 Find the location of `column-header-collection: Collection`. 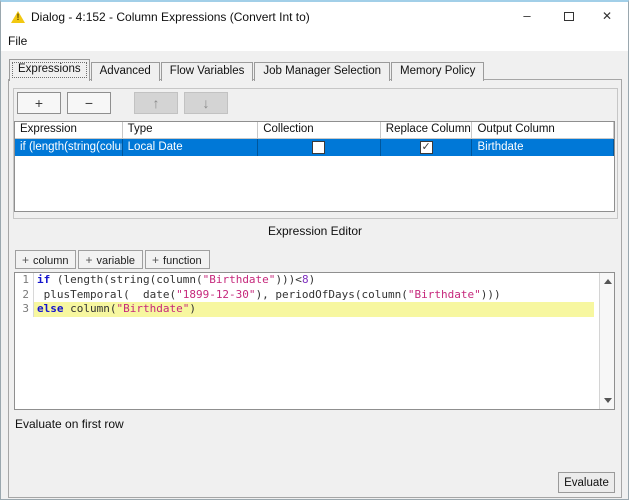

column-header-collection: Collection is located at coordinates (319, 130).